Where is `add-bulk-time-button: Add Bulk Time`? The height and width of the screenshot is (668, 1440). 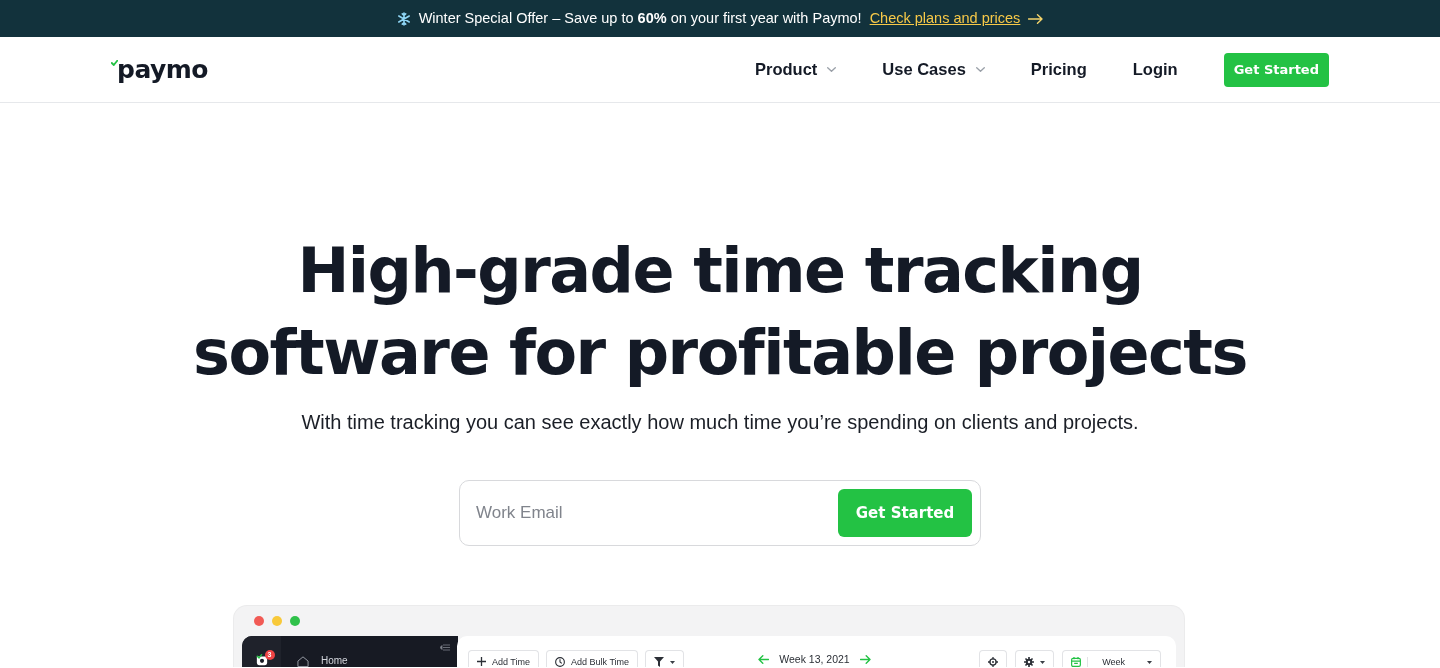 add-bulk-time-button: Add Bulk Time is located at coordinates (592, 658).